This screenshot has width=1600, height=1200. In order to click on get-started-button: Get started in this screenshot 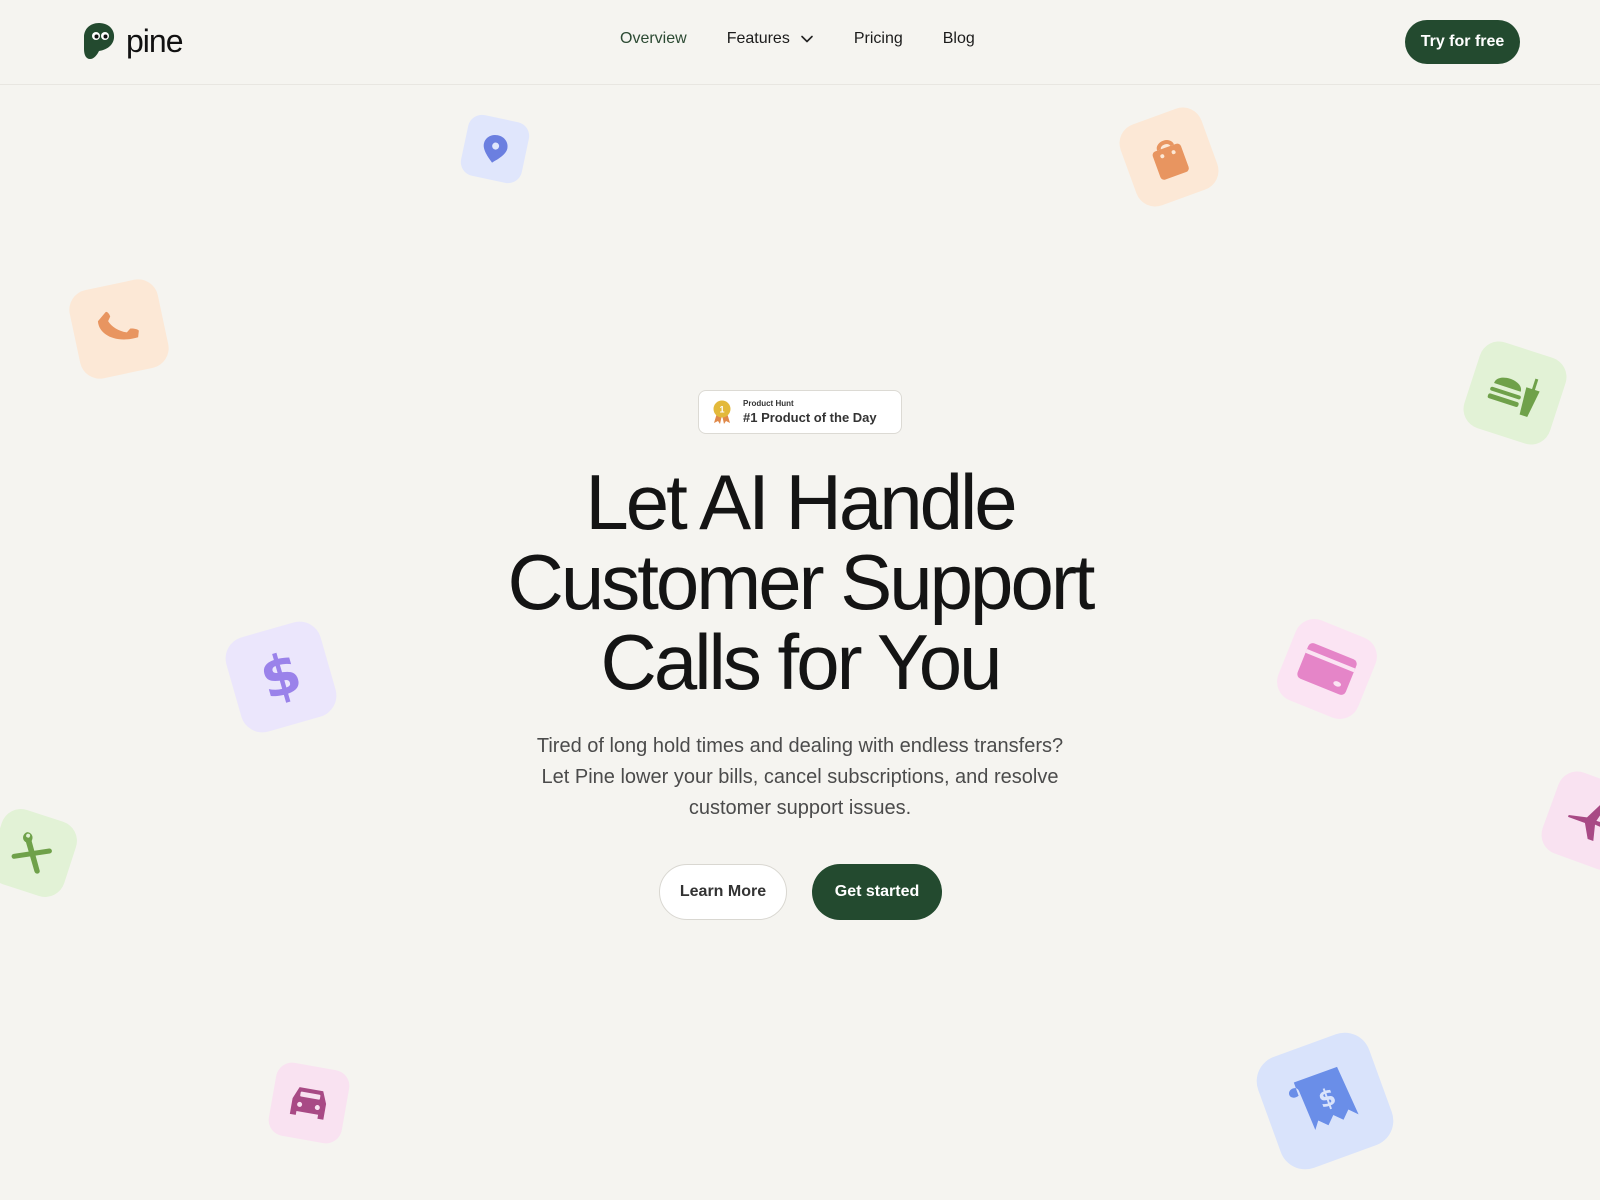, I will do `click(877, 892)`.